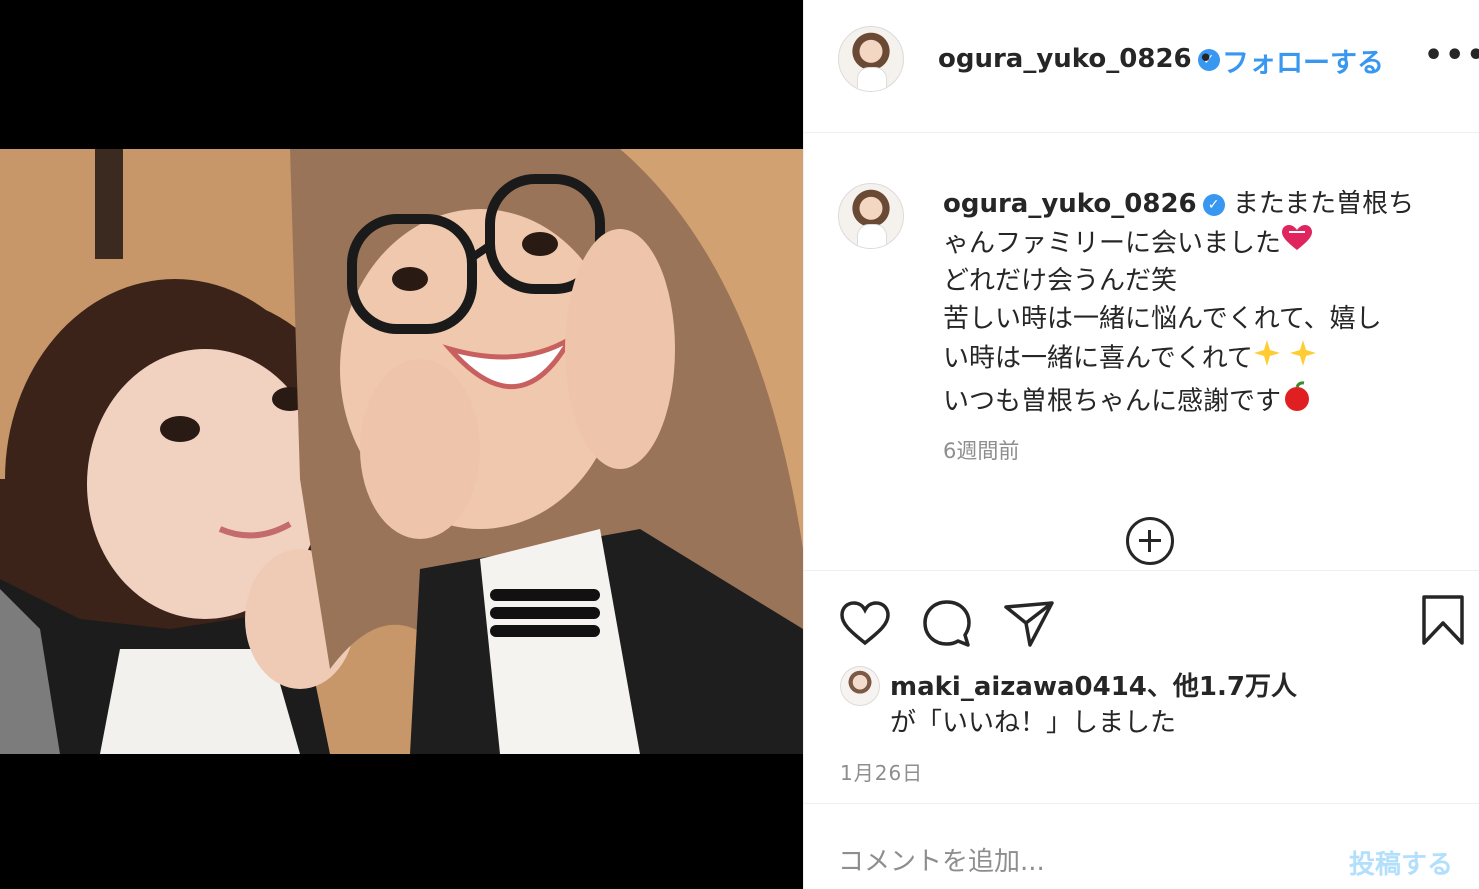 The width and height of the screenshot is (1479, 889). I want to click on heart-emoji, so click(1297, 244).